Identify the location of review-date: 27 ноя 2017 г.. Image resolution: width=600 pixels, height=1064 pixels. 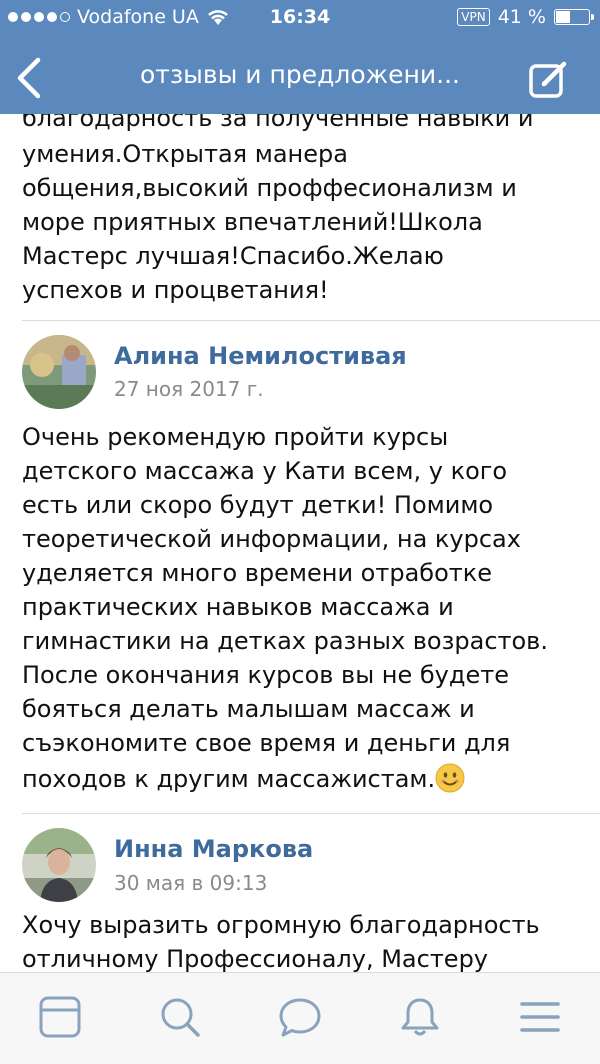
(189, 389).